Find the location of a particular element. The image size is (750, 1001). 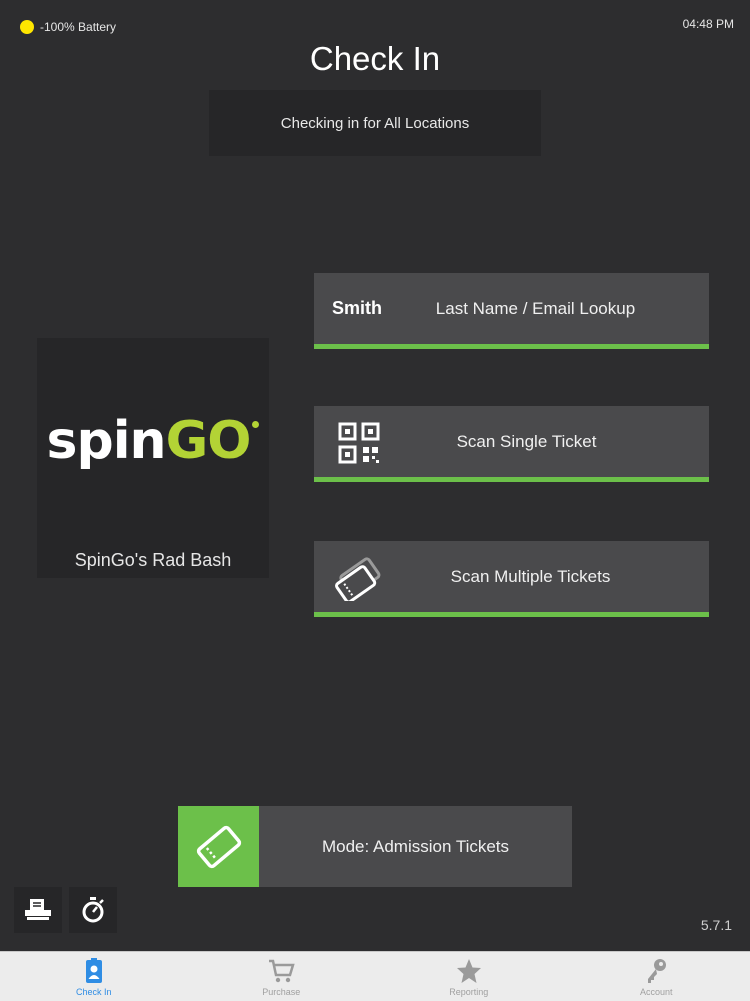

timer-button is located at coordinates (93, 910).